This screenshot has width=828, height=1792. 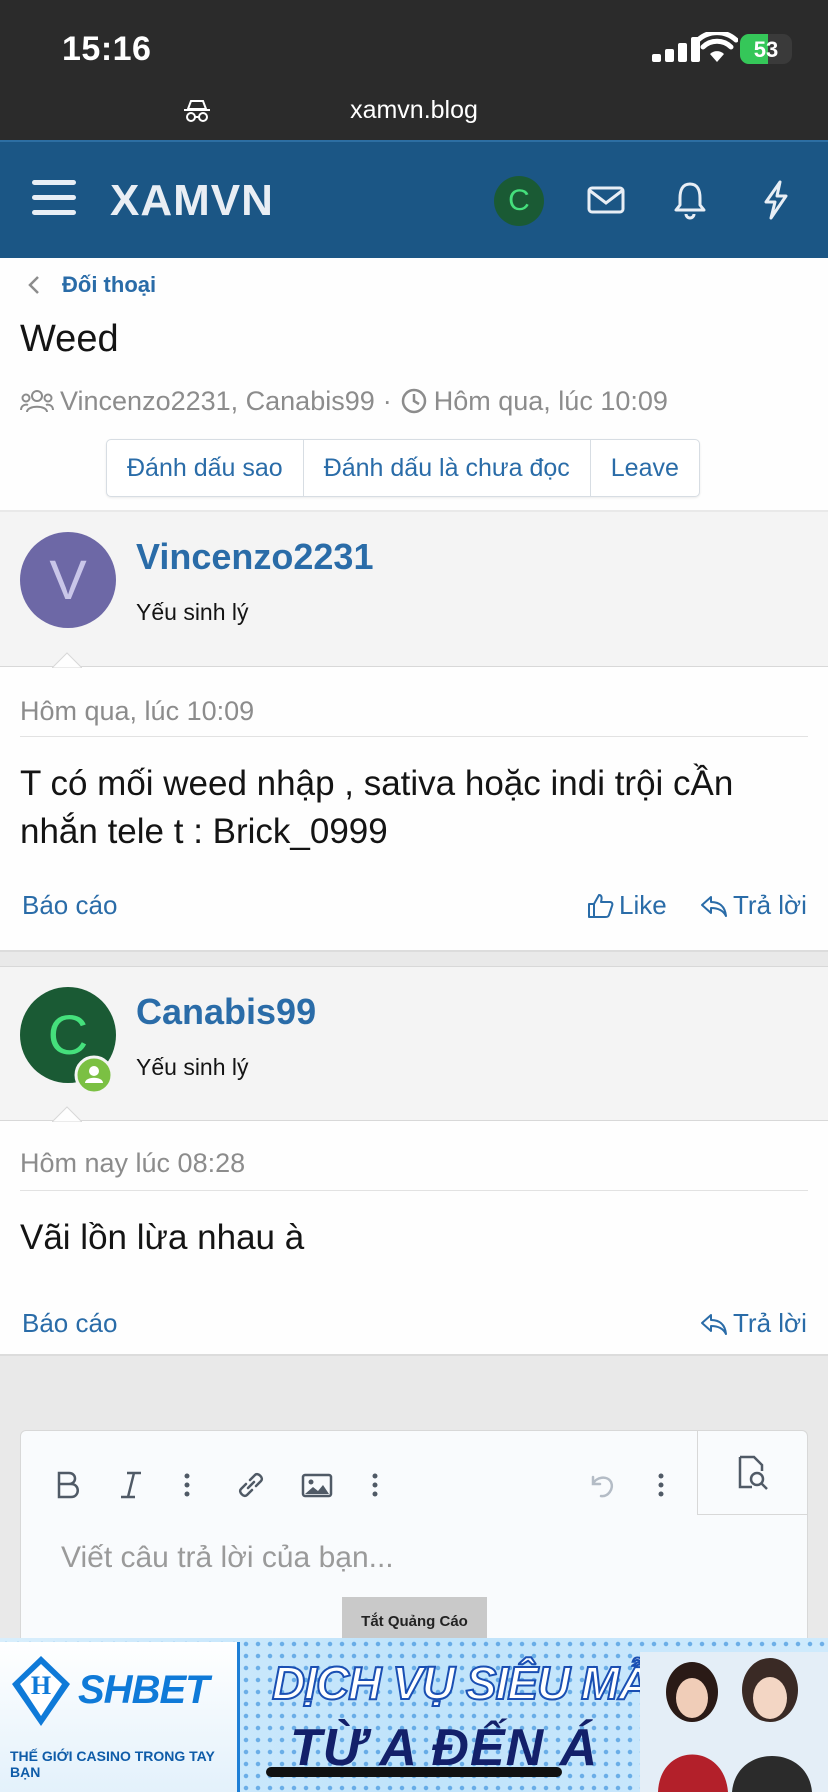 I want to click on app-header: XAMVN C, so click(x=414, y=199).